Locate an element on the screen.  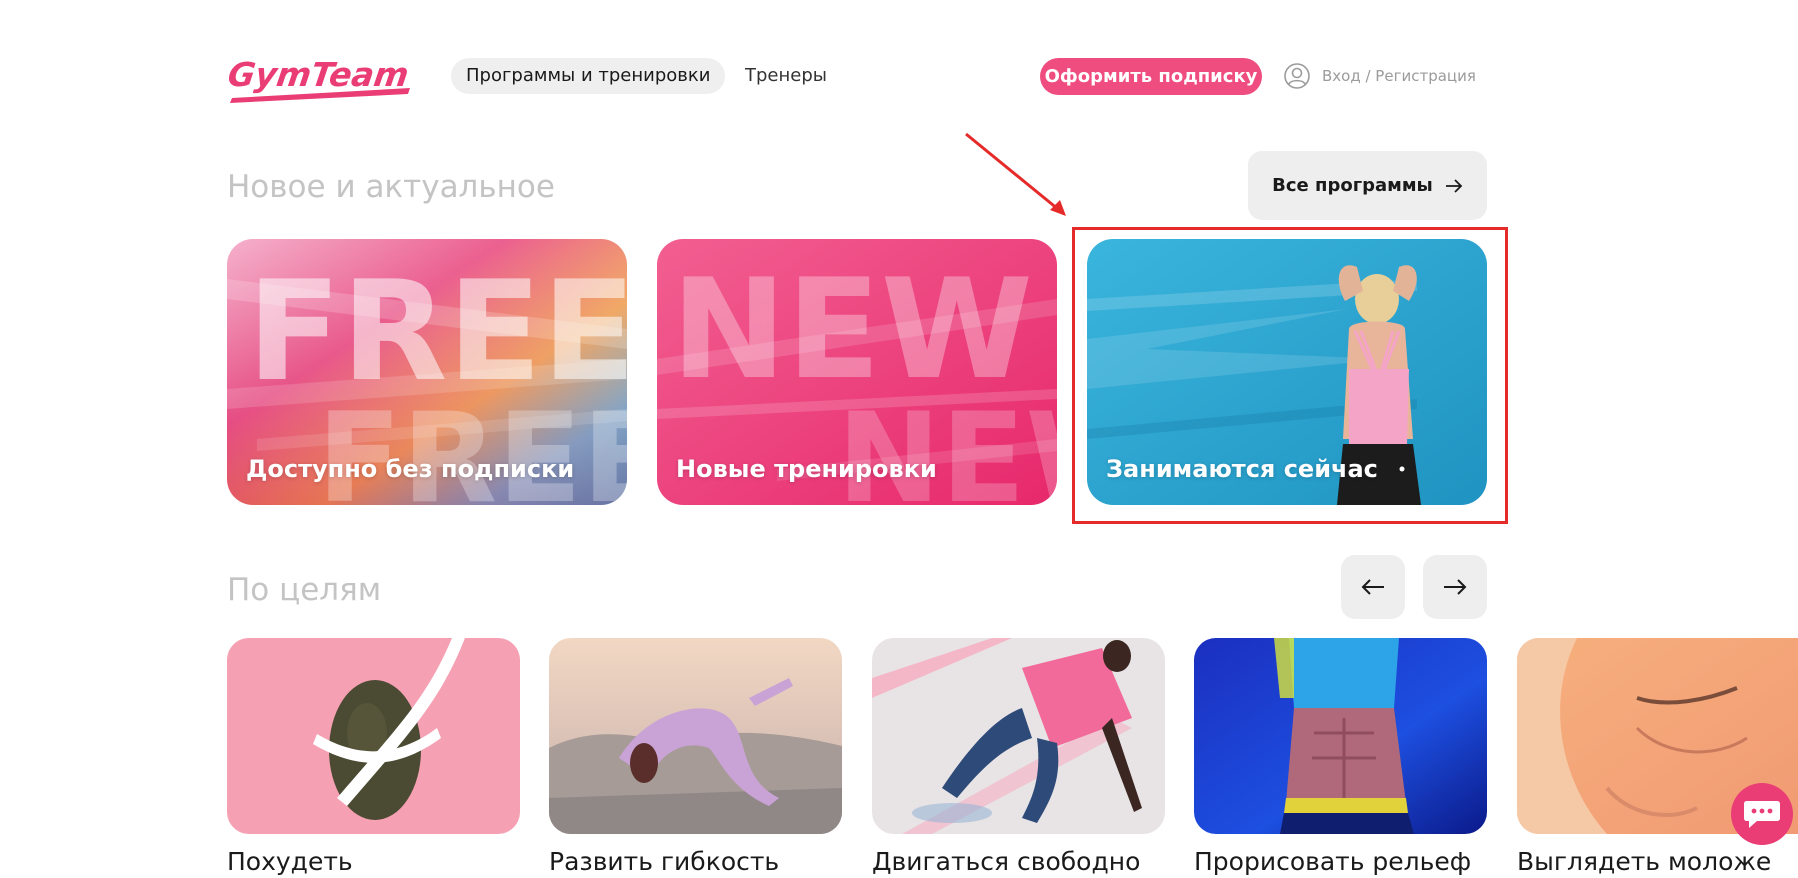
promo-card-free-label: Доступно без подписки is located at coordinates (410, 469).